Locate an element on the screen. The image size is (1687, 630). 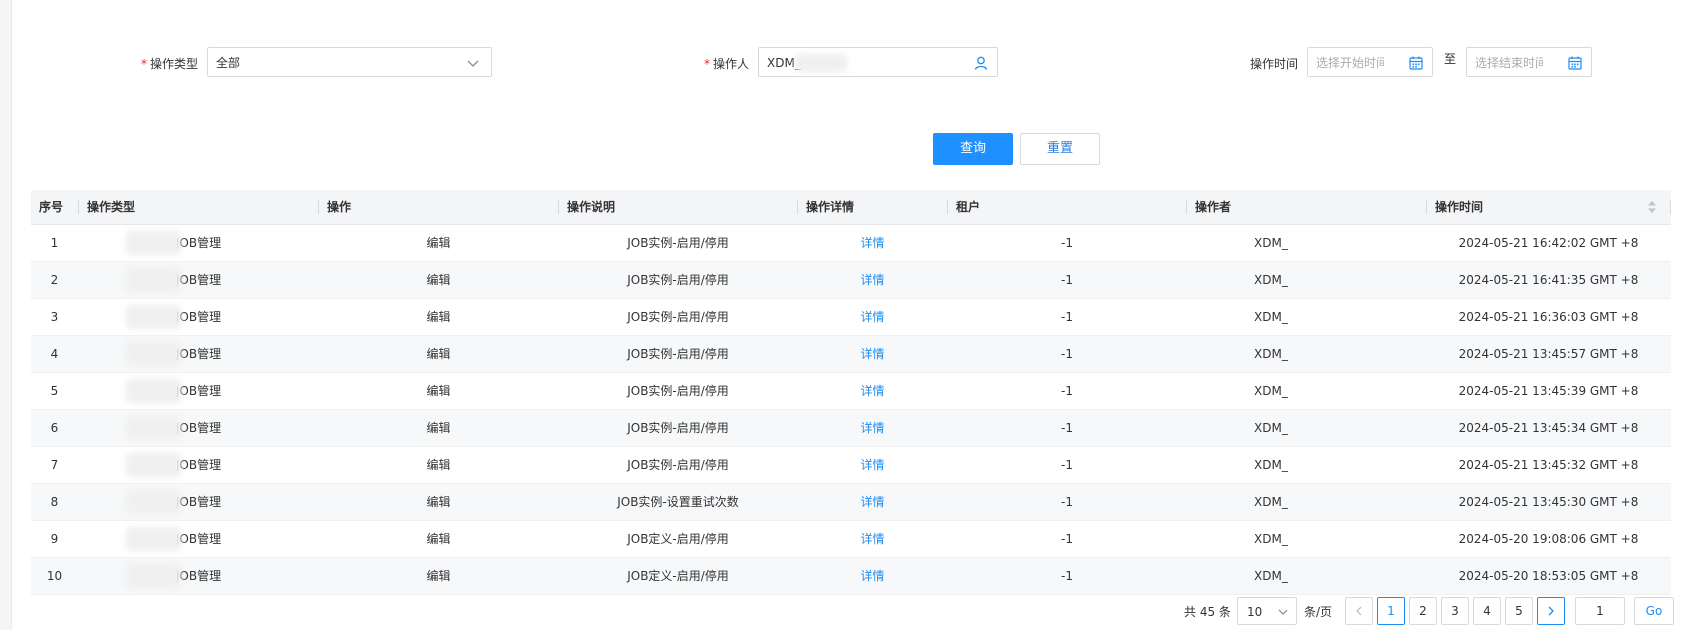
end-date-input: 选择结束时间 is located at coordinates (1529, 62).